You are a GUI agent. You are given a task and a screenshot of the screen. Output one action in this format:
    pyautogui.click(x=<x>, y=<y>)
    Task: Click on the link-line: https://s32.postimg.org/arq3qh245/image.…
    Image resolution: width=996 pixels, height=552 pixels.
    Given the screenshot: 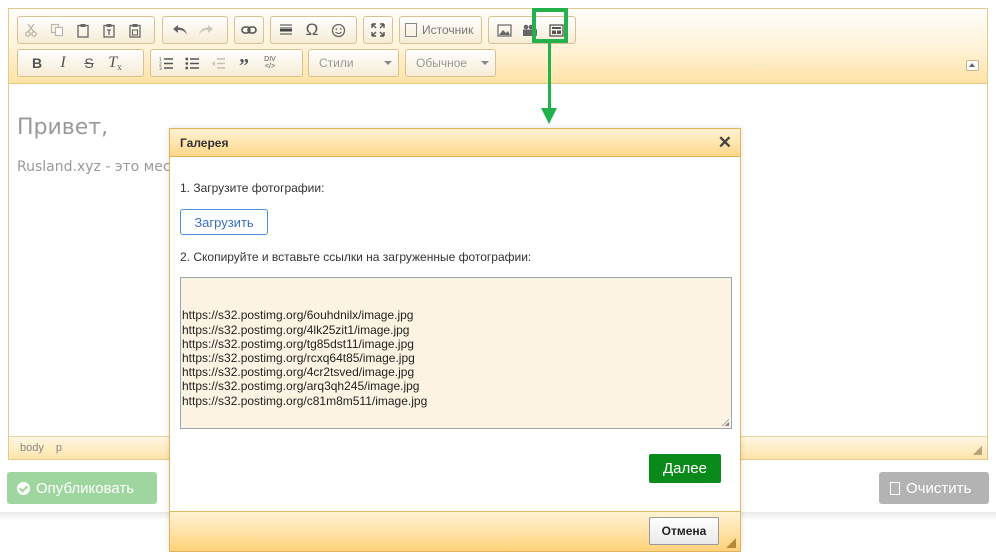 What is the action you would take?
    pyautogui.click(x=301, y=386)
    